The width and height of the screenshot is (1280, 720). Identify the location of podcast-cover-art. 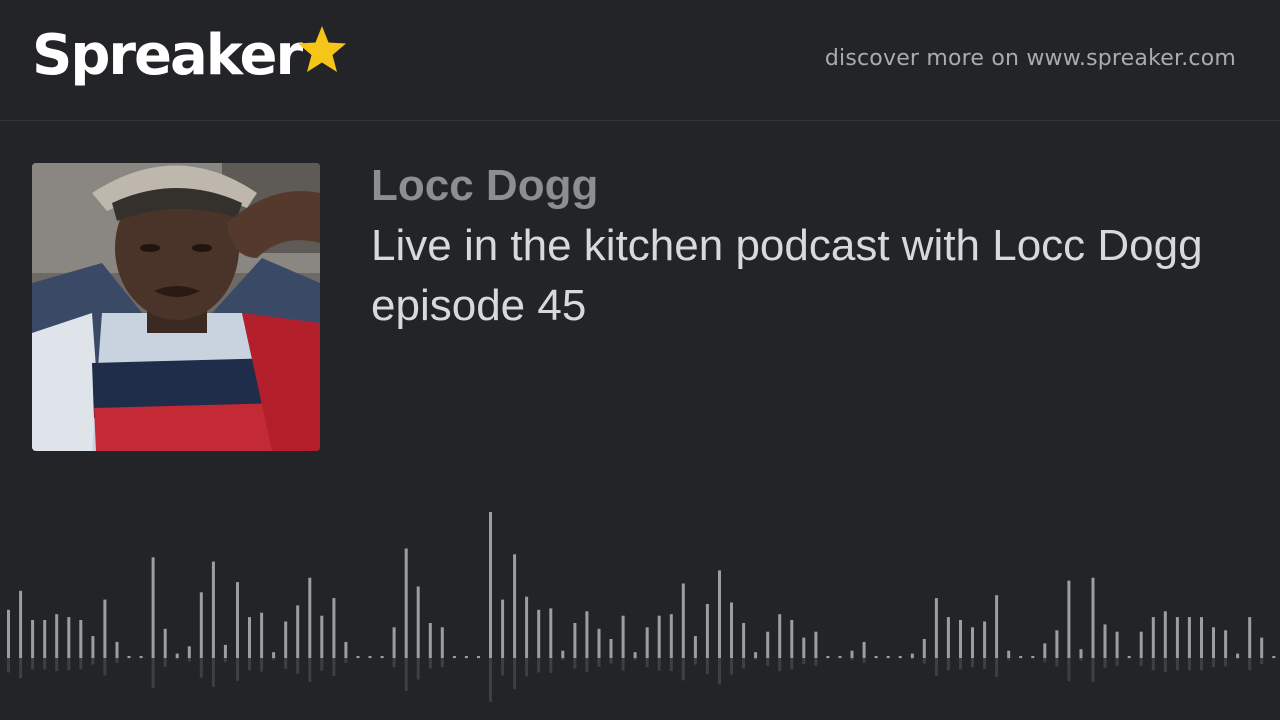
(176, 307).